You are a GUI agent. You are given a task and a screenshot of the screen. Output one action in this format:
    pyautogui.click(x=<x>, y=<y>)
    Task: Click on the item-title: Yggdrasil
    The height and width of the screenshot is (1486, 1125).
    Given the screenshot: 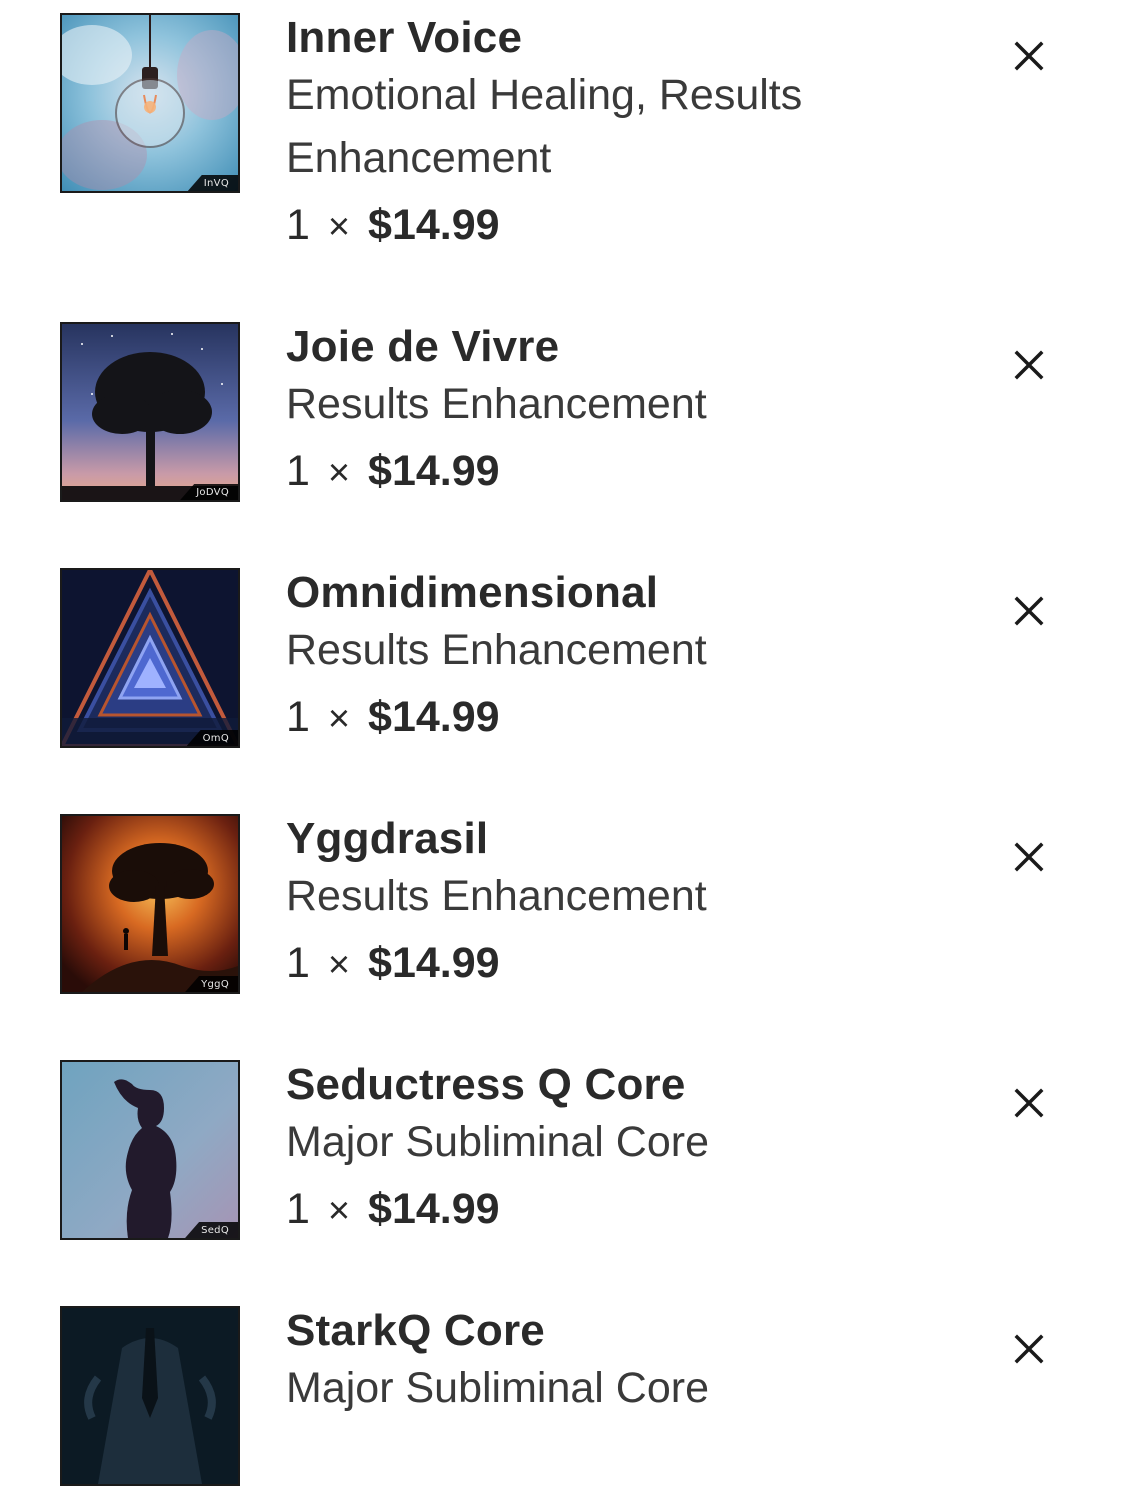 What is the action you would take?
    pyautogui.click(x=606, y=839)
    